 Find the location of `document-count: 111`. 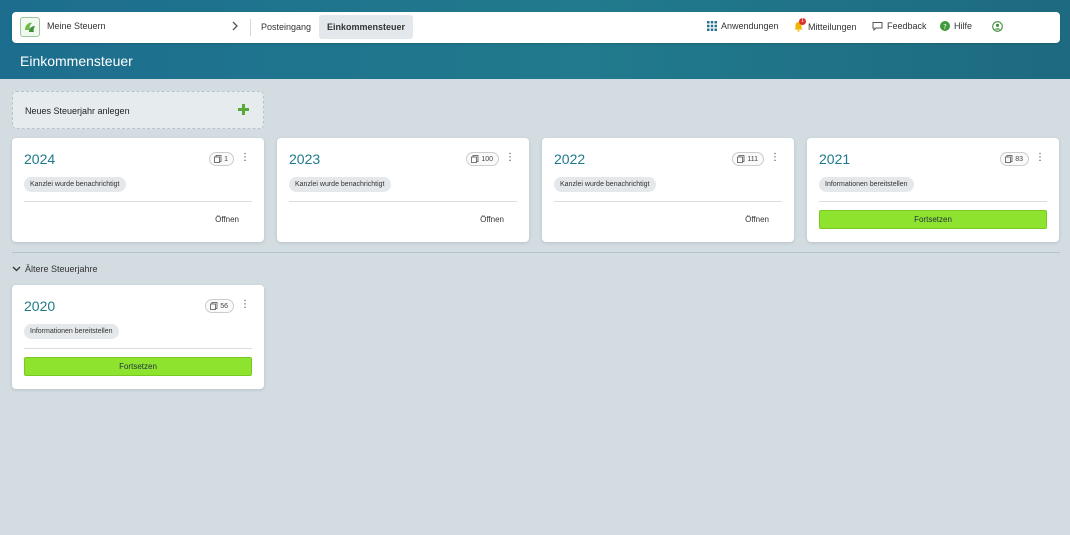

document-count: 111 is located at coordinates (752, 159).